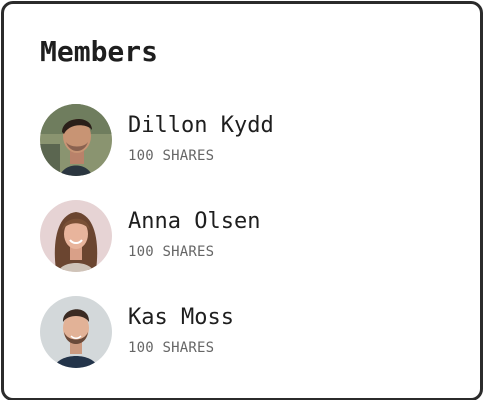 The image size is (484, 400). I want to click on member-name: Dillon Kydd, so click(201, 125).